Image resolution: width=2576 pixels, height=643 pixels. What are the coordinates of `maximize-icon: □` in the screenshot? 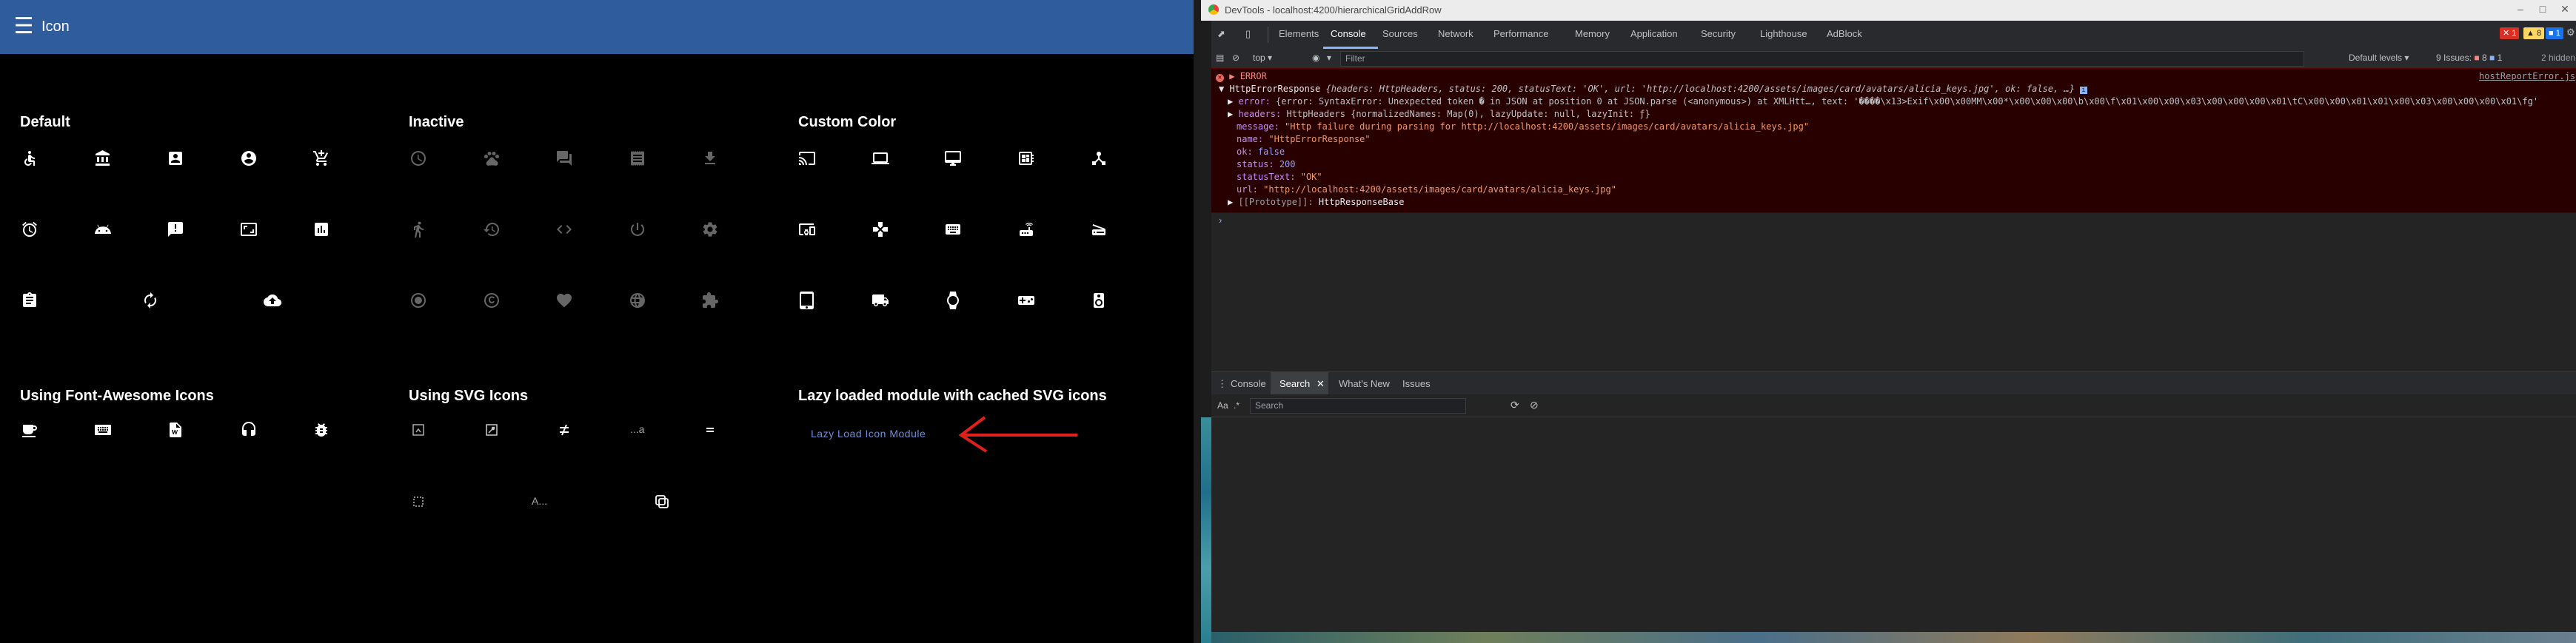 It's located at (2542, 9).